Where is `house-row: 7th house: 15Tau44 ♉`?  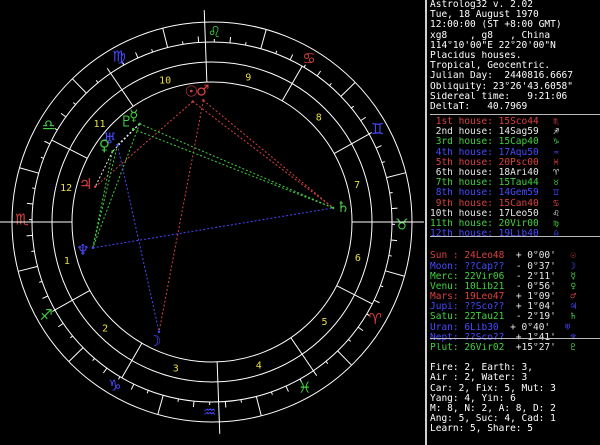
house-row: 7th house: 15Tau44 ♉ is located at coordinates (515, 183).